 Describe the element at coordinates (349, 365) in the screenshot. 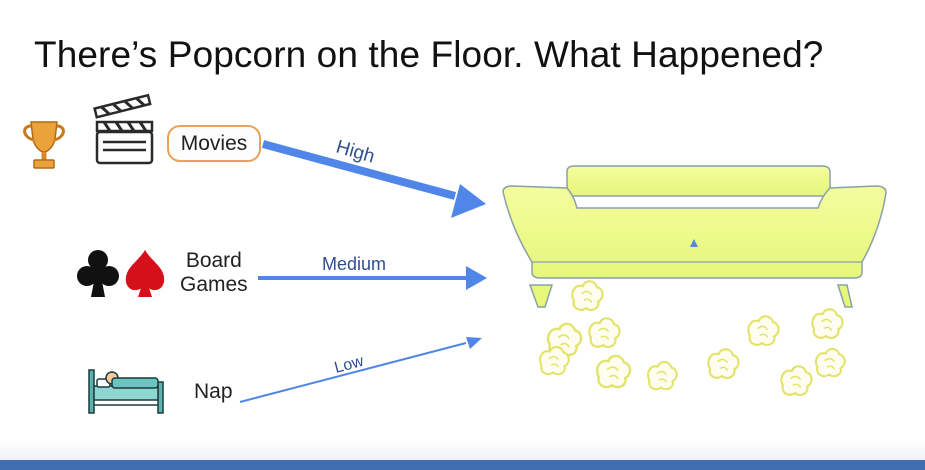

I see `level-label-low: Low` at that location.